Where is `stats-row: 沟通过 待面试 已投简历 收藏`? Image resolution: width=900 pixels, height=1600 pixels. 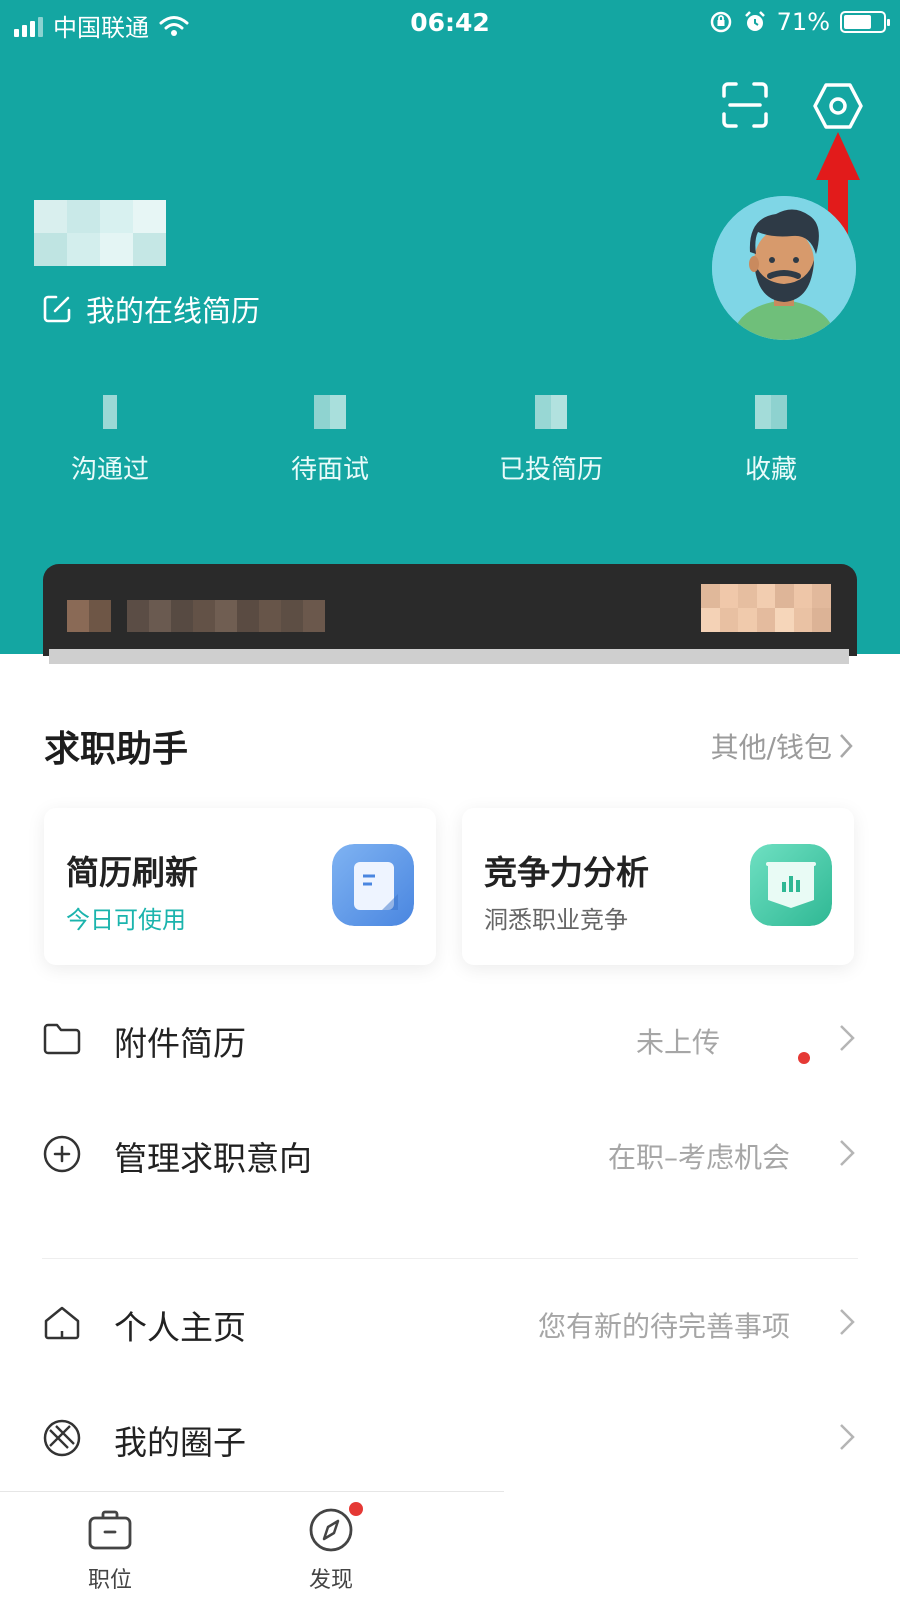
stats-row: 沟通过 待面试 已投简历 收藏 is located at coordinates (450, 440).